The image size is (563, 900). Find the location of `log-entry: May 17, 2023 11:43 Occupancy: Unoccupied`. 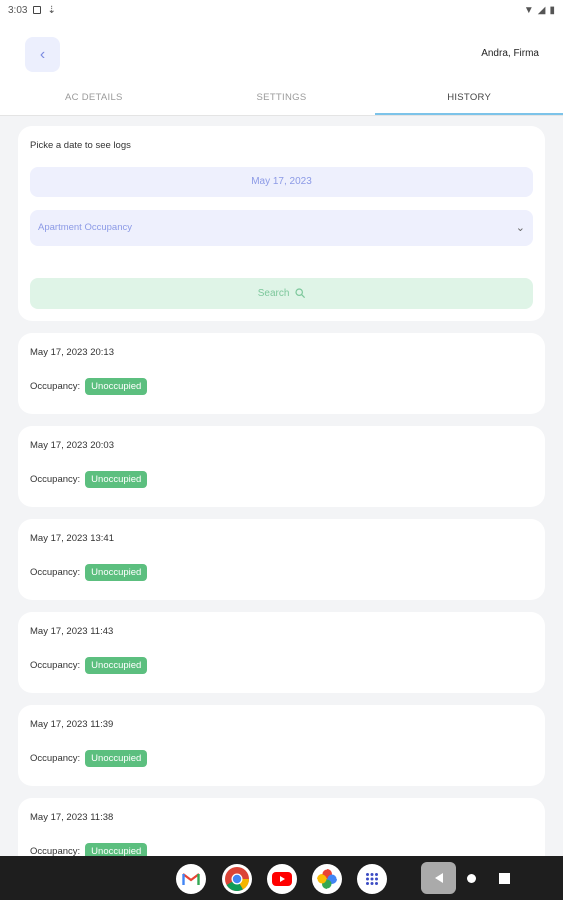

log-entry: May 17, 2023 11:43 Occupancy: Unoccupied is located at coordinates (281, 652).